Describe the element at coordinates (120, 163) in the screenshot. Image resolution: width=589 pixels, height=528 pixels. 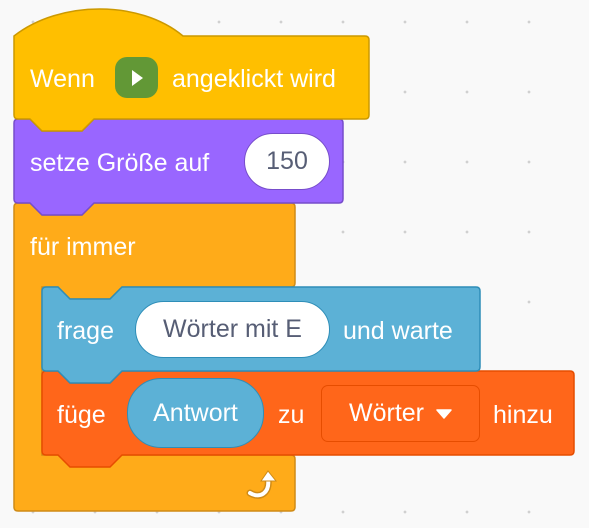
I see `set-size-label: setze Größe auf` at that location.